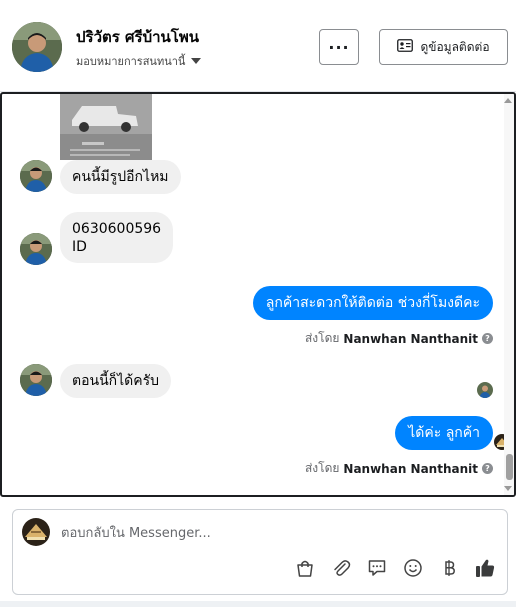  What do you see at coordinates (372, 303) in the screenshot?
I see `outgoing-message: ลูกค้าสะดวกให้ติดต่อ ช่วงกี่โมงดีคะ` at bounding box center [372, 303].